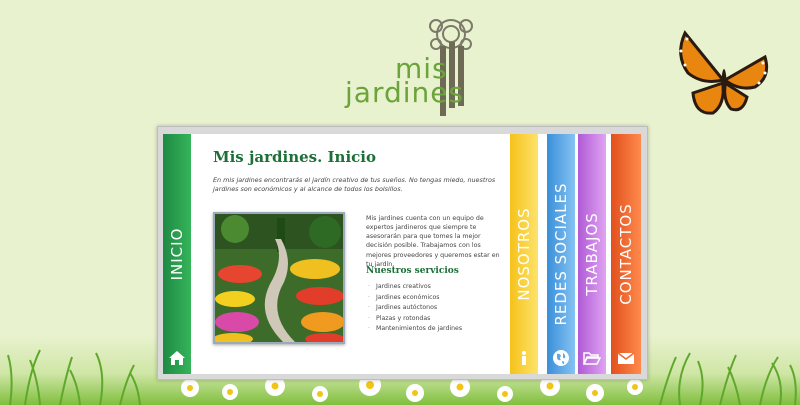 Image resolution: width=800 pixels, height=405 pixels. What do you see at coordinates (177, 358) in the screenshot?
I see `home-icon` at bounding box center [177, 358].